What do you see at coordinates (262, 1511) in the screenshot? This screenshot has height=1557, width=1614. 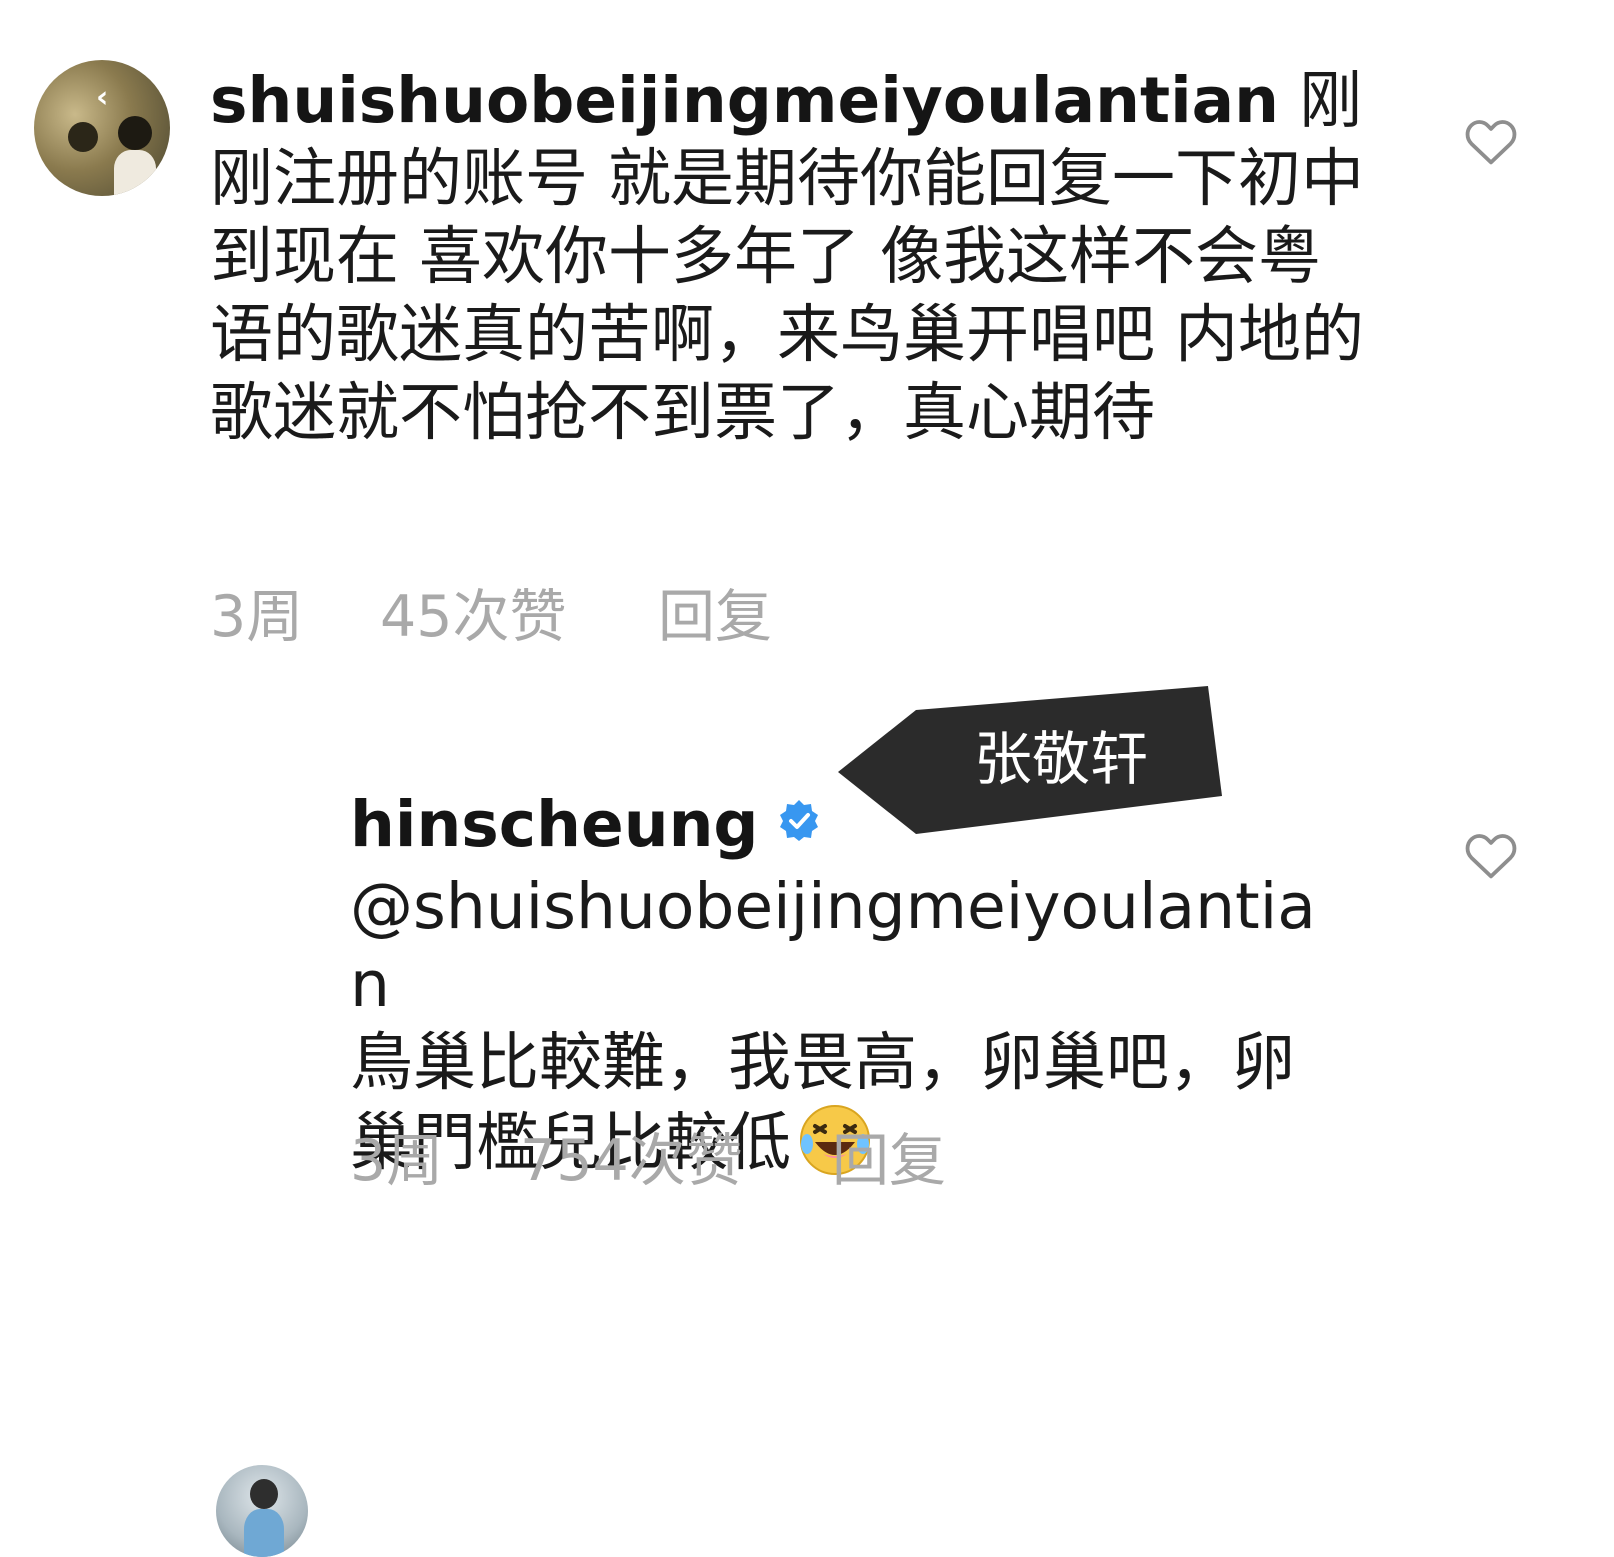 I see `commenter-avatar` at bounding box center [262, 1511].